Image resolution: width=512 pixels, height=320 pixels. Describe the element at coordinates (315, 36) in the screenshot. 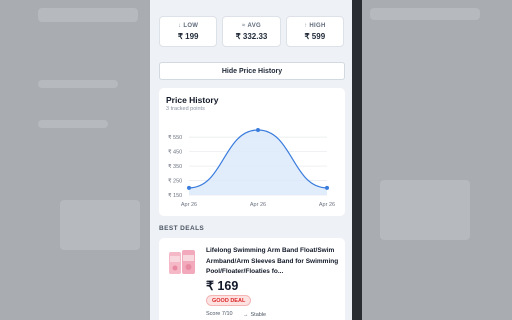

I see `stat-value: ₹ 599` at that location.